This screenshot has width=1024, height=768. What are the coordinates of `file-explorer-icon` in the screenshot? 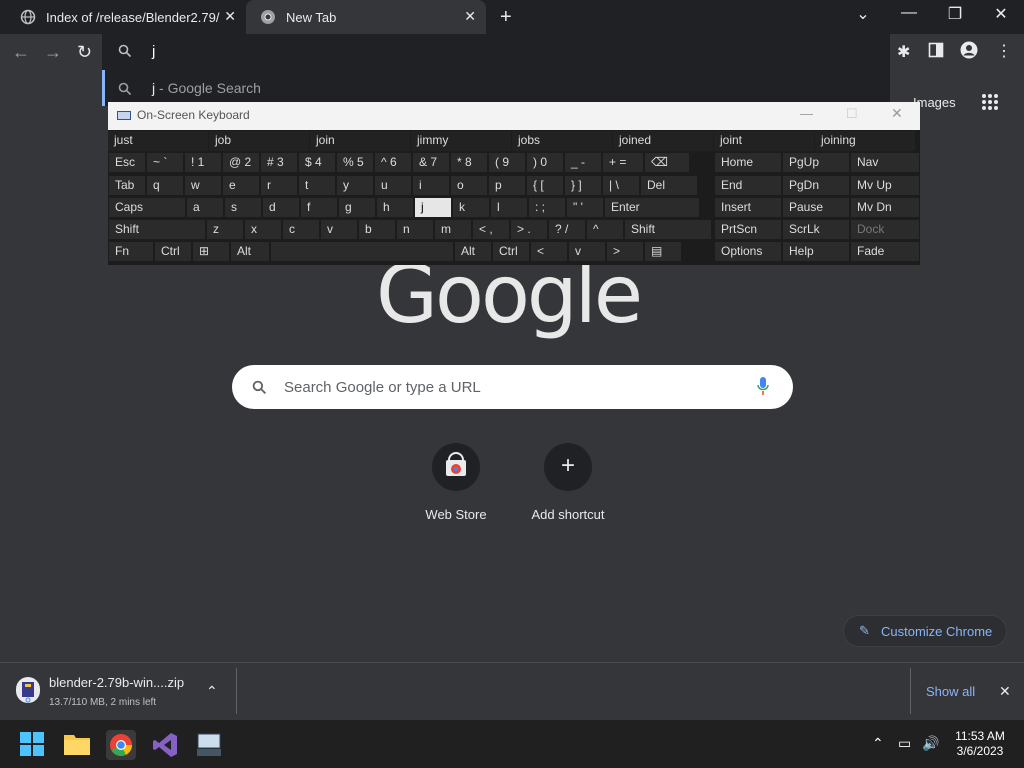 It's located at (77, 746).